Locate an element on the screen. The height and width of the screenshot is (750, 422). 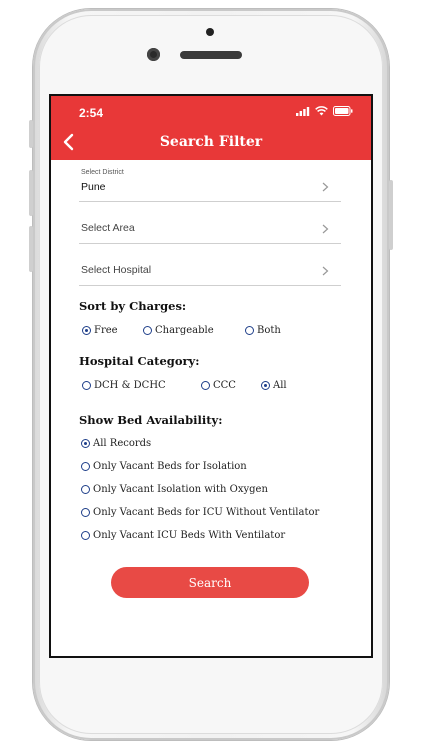
area-placeholder: Select Area is located at coordinates (108, 228).